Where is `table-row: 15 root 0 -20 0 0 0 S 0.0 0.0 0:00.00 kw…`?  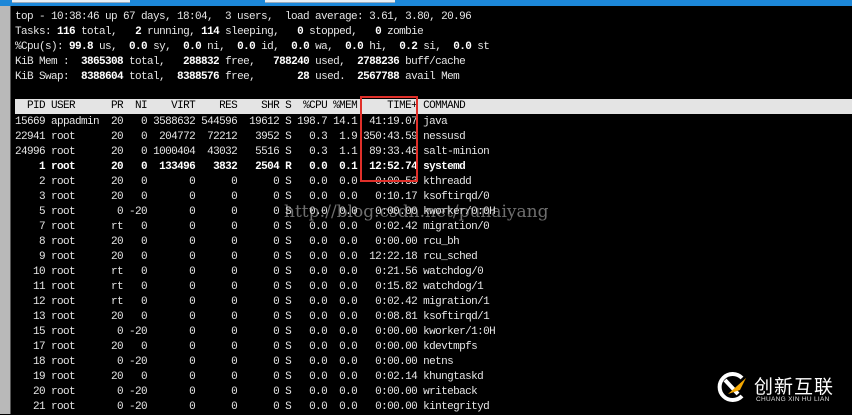
table-row: 15 root 0 -20 0 0 0 S 0.0 0.0 0:00.00 kw… is located at coordinates (255, 332).